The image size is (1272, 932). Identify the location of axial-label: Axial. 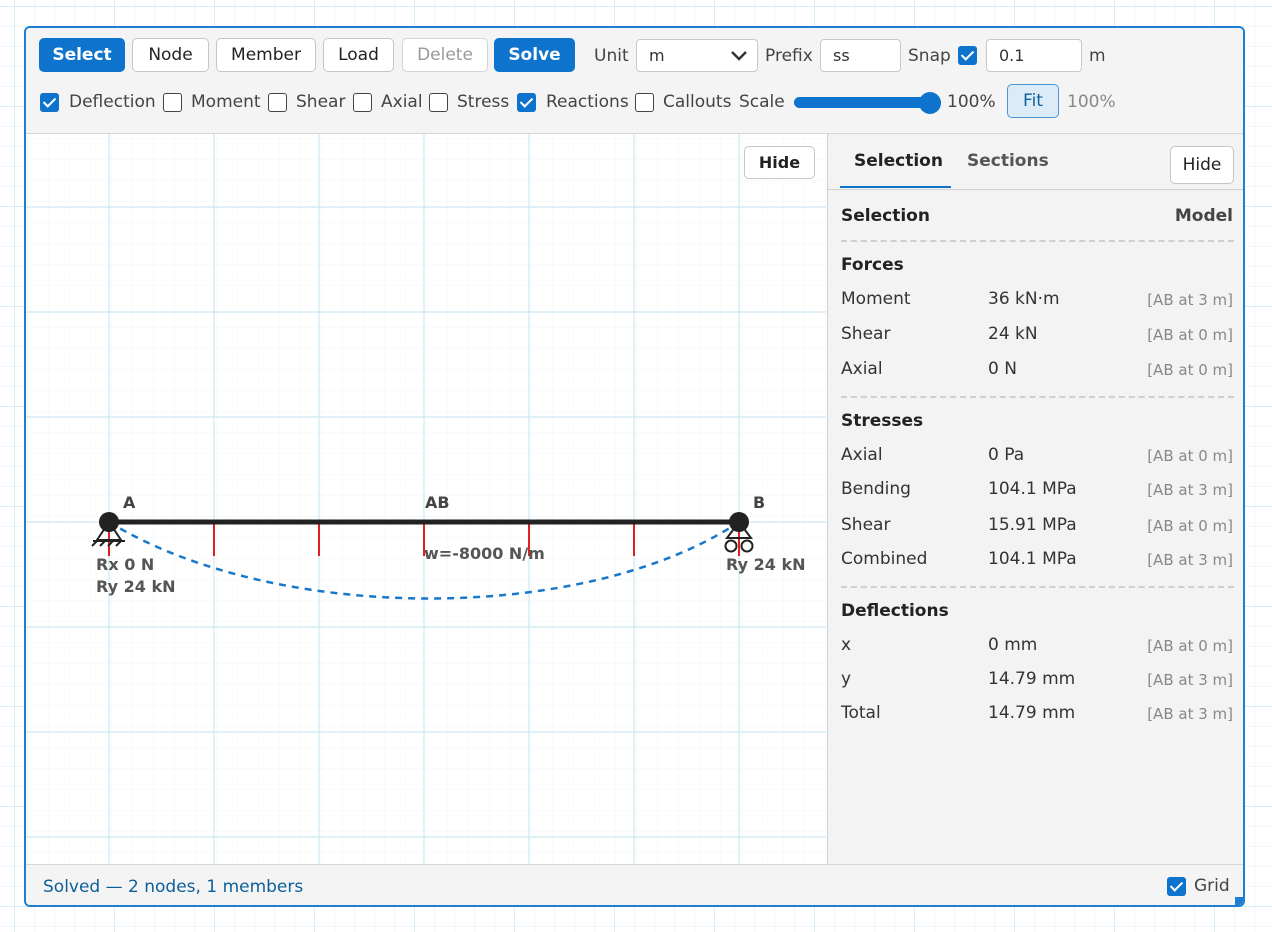
(402, 102).